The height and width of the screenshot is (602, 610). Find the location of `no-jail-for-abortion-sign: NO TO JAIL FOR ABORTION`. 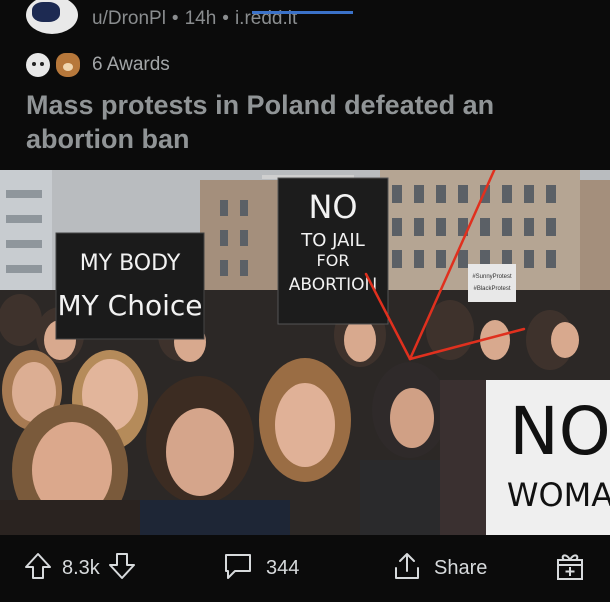

no-jail-for-abortion-sign: NO TO JAIL FOR ABORTION is located at coordinates (325, 250).